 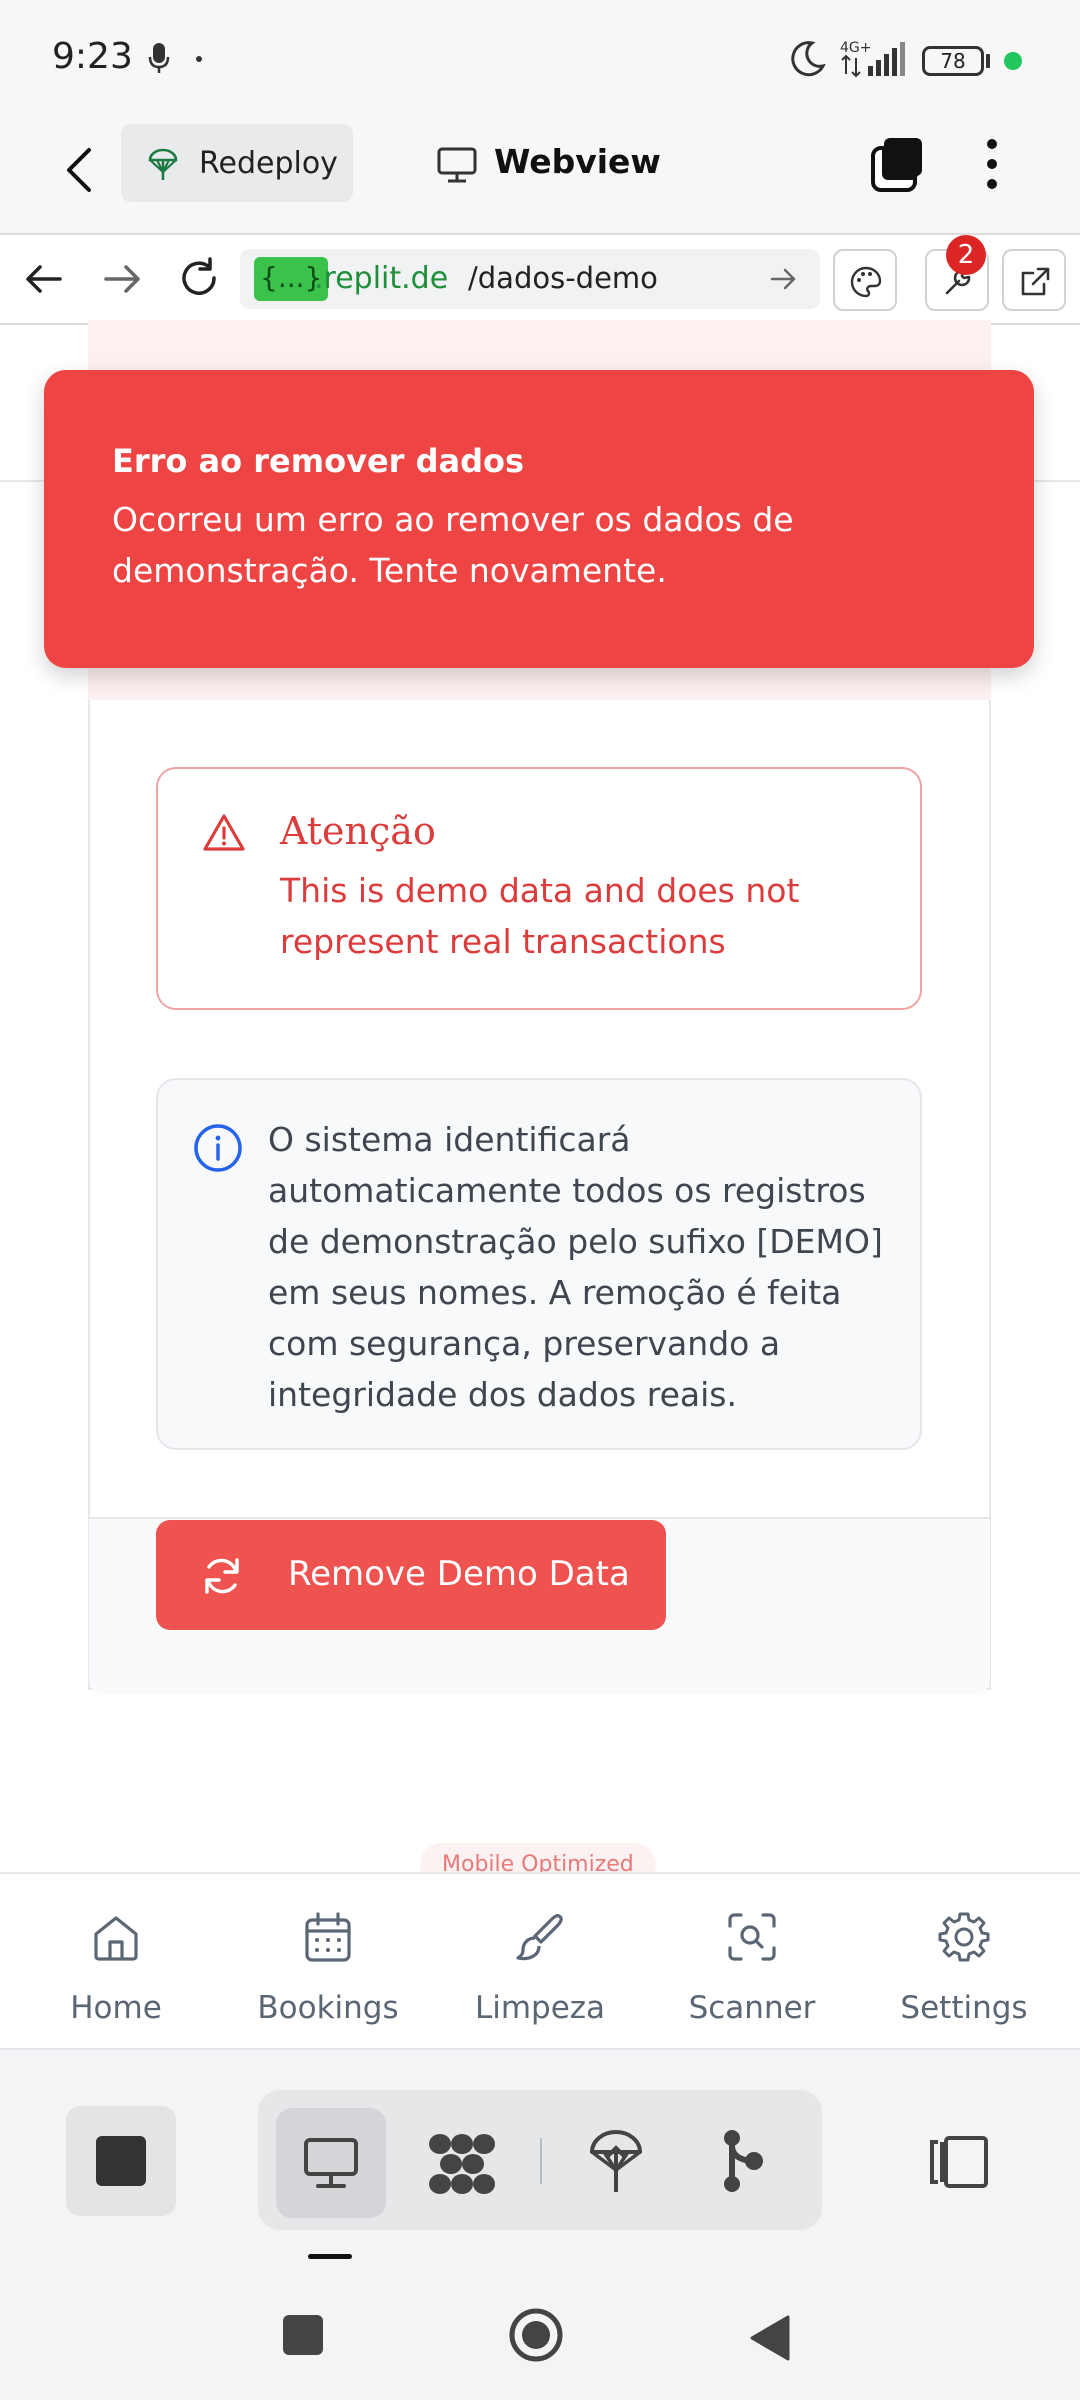 What do you see at coordinates (752, 2008) in the screenshot?
I see `nav-label-scanner: Scanner` at bounding box center [752, 2008].